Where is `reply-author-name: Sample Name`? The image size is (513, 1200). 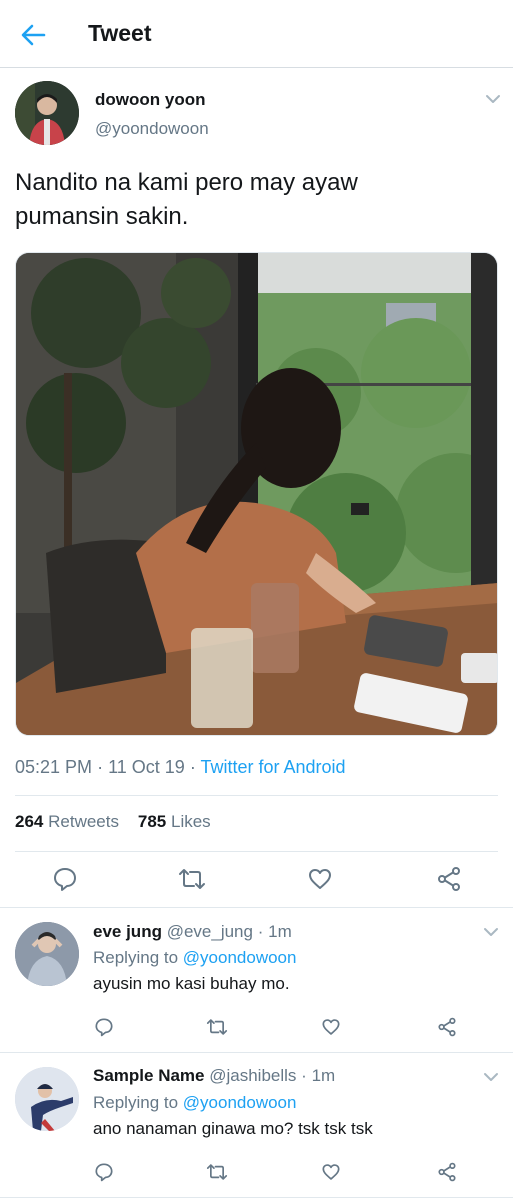 reply-author-name: Sample Name is located at coordinates (149, 1075).